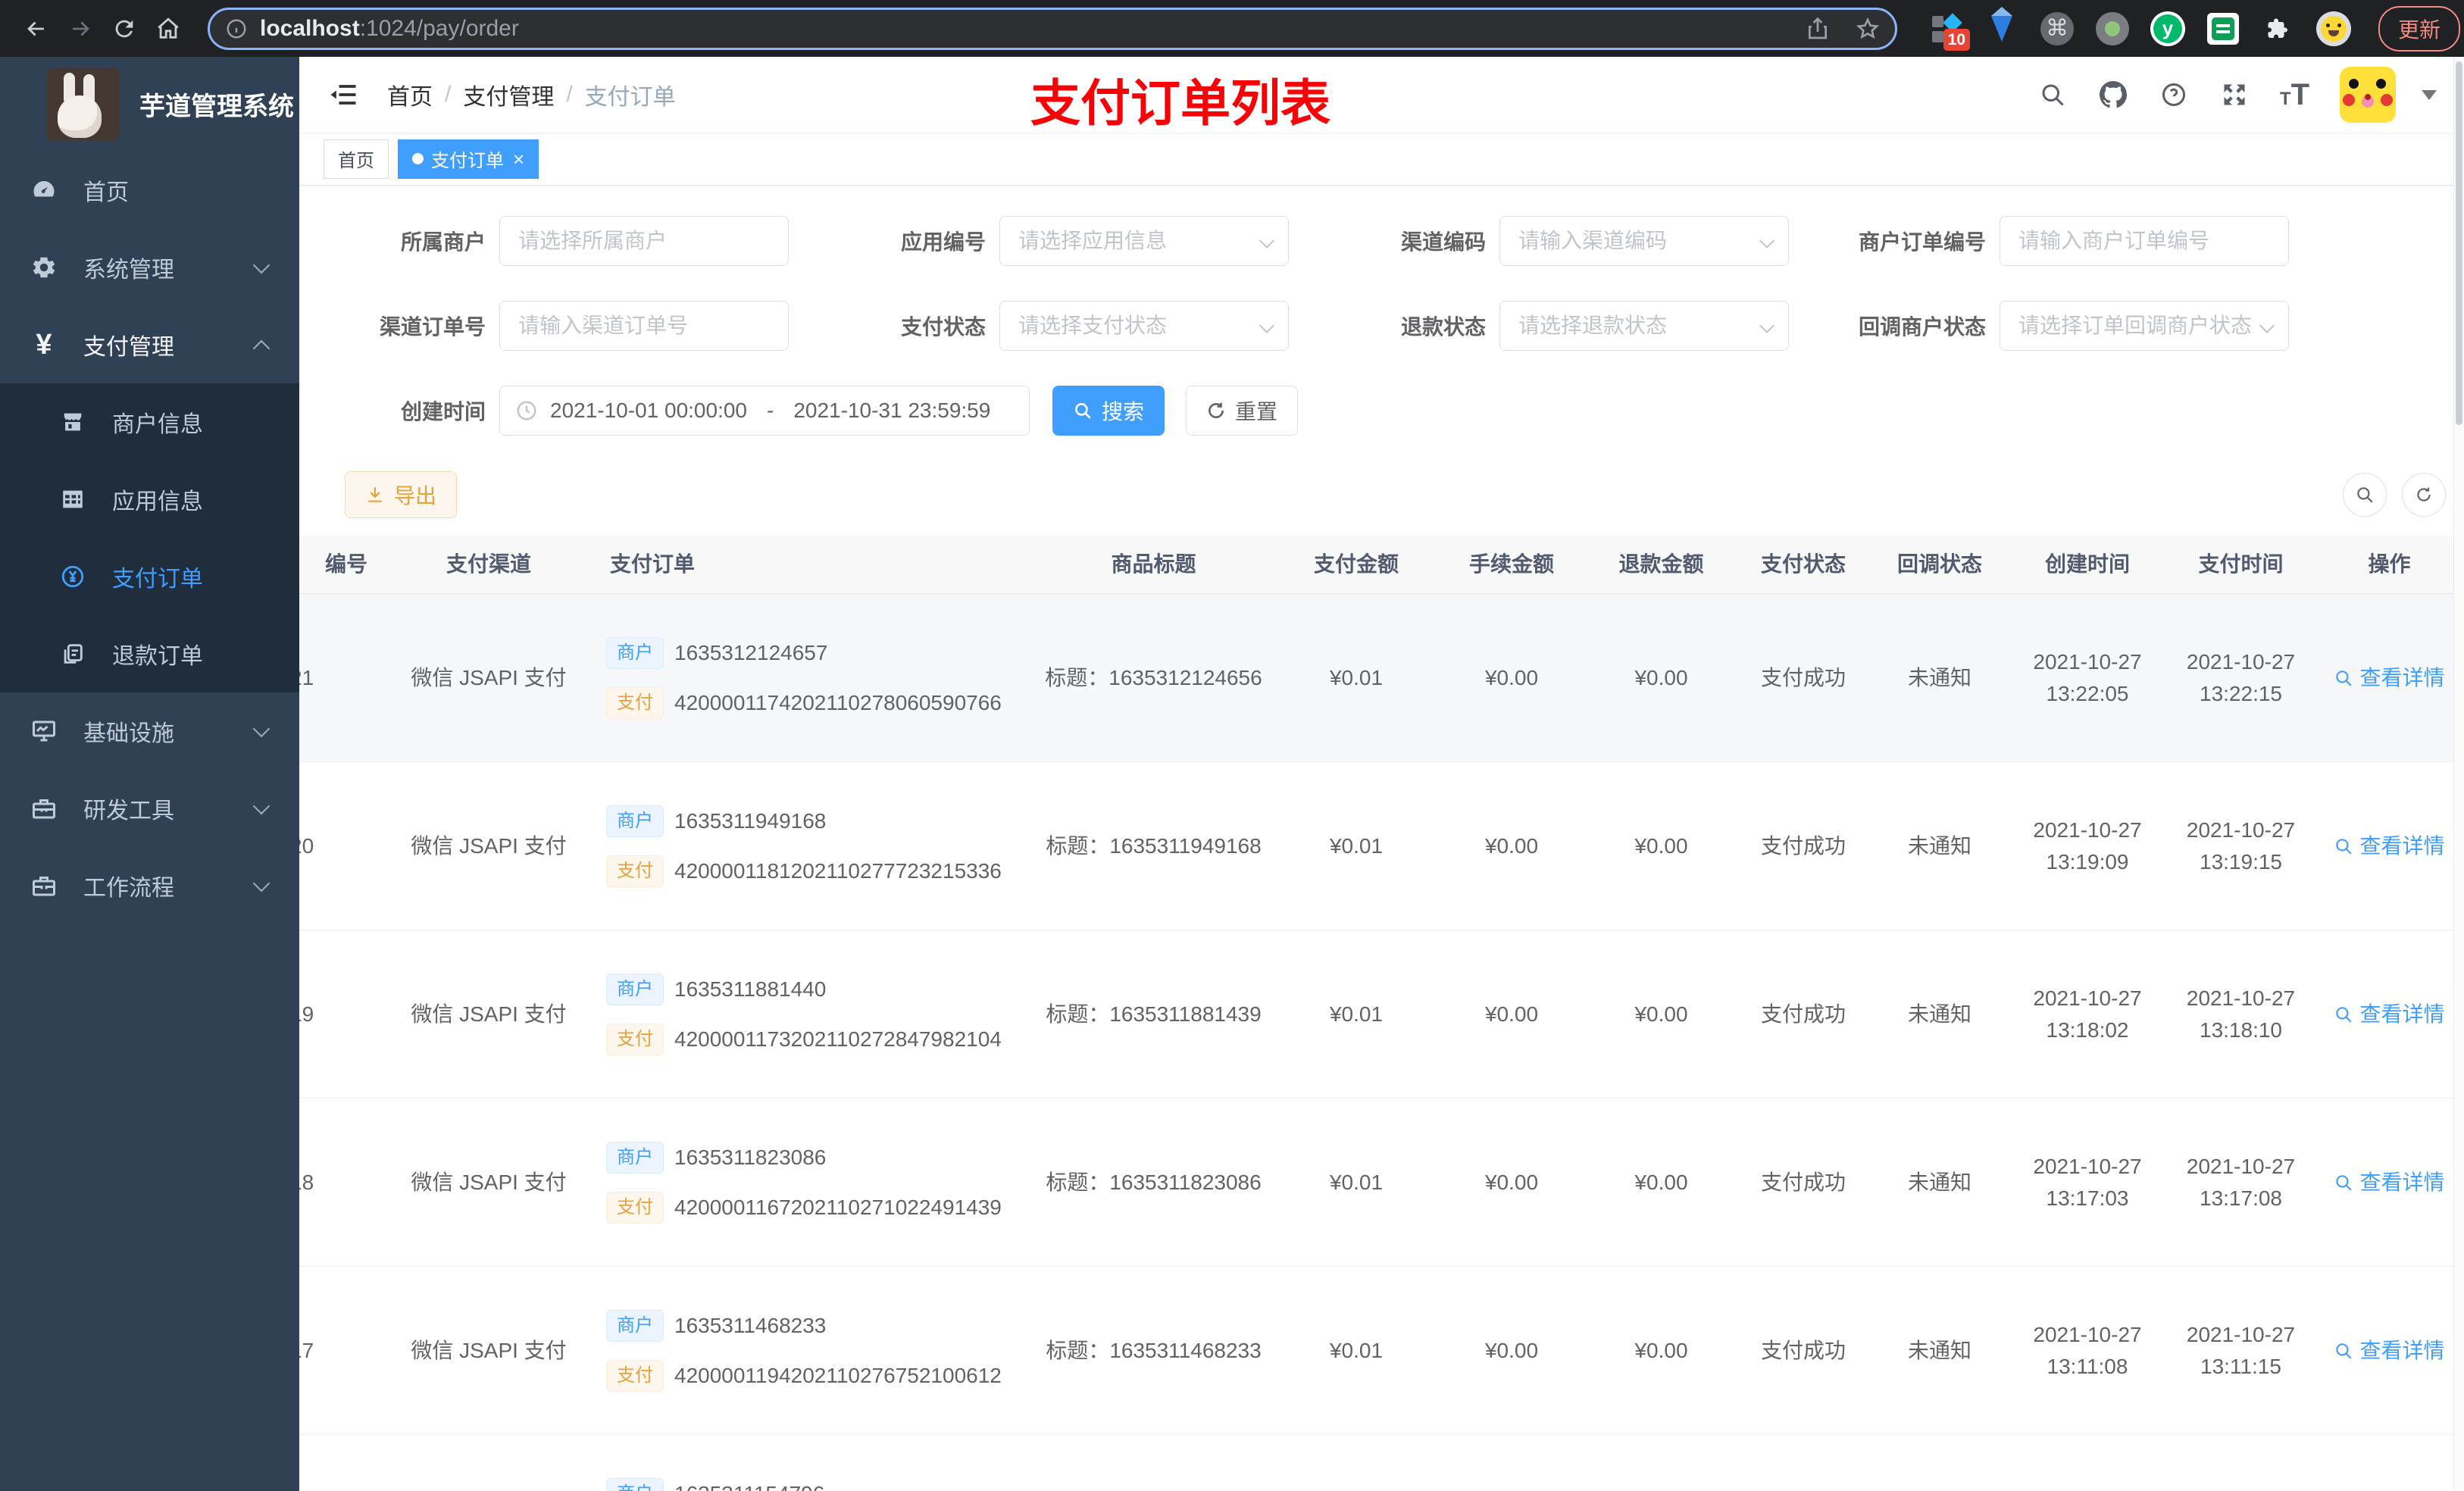 The width and height of the screenshot is (2464, 1491). What do you see at coordinates (149, 422) in the screenshot?
I see `sidebar-item-merchant-info: 商户信息` at bounding box center [149, 422].